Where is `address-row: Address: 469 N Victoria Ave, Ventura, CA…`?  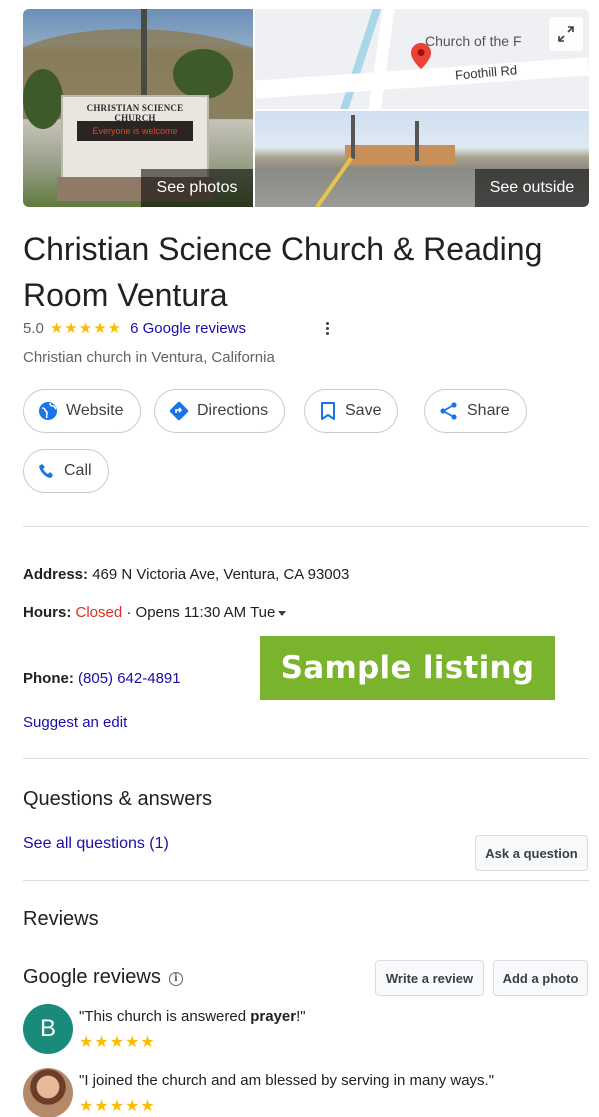 address-row: Address: 469 N Victoria Ave, Ventura, CA… is located at coordinates (186, 574).